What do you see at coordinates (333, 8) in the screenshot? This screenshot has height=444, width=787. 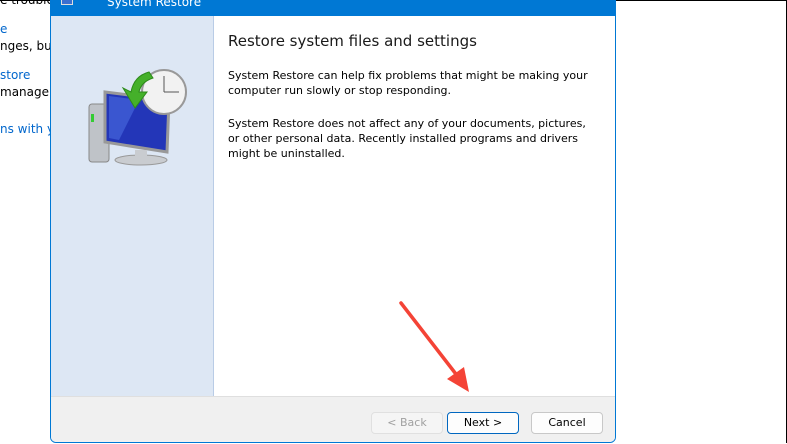 I see `title-bar: System Restore ^` at bounding box center [333, 8].